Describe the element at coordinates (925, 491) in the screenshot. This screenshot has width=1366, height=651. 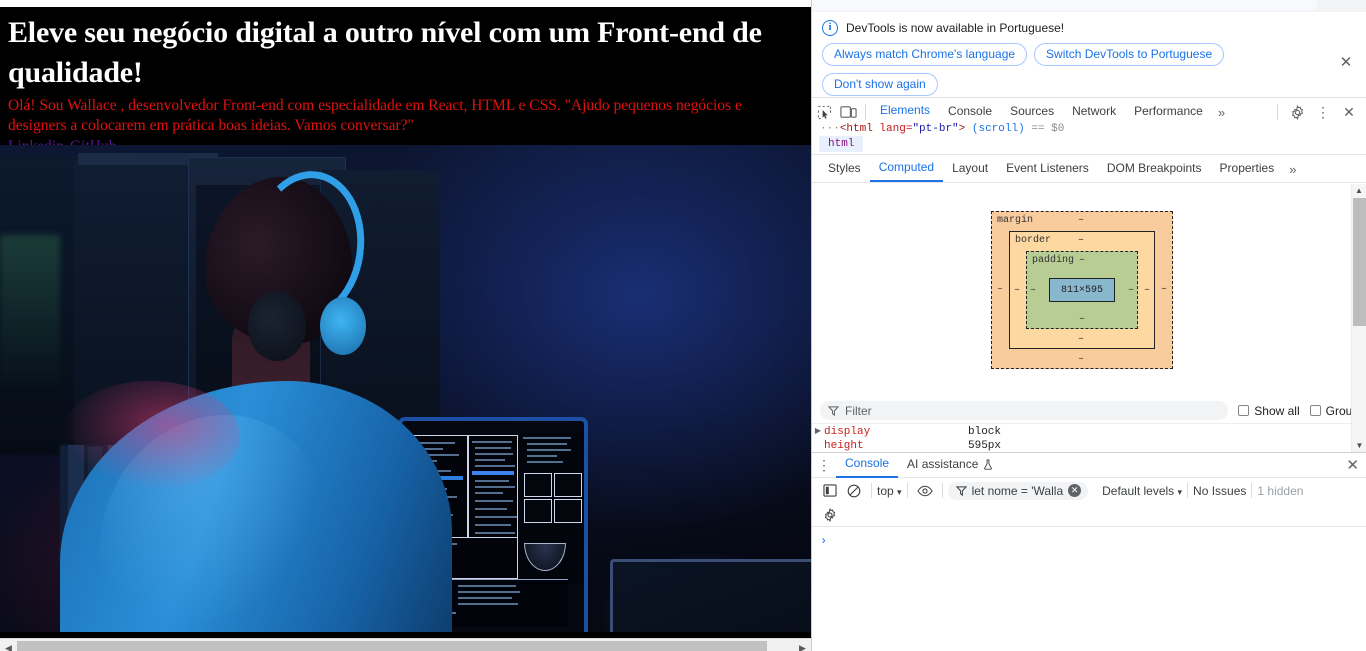
I see `live-expression-eye-icon` at that location.